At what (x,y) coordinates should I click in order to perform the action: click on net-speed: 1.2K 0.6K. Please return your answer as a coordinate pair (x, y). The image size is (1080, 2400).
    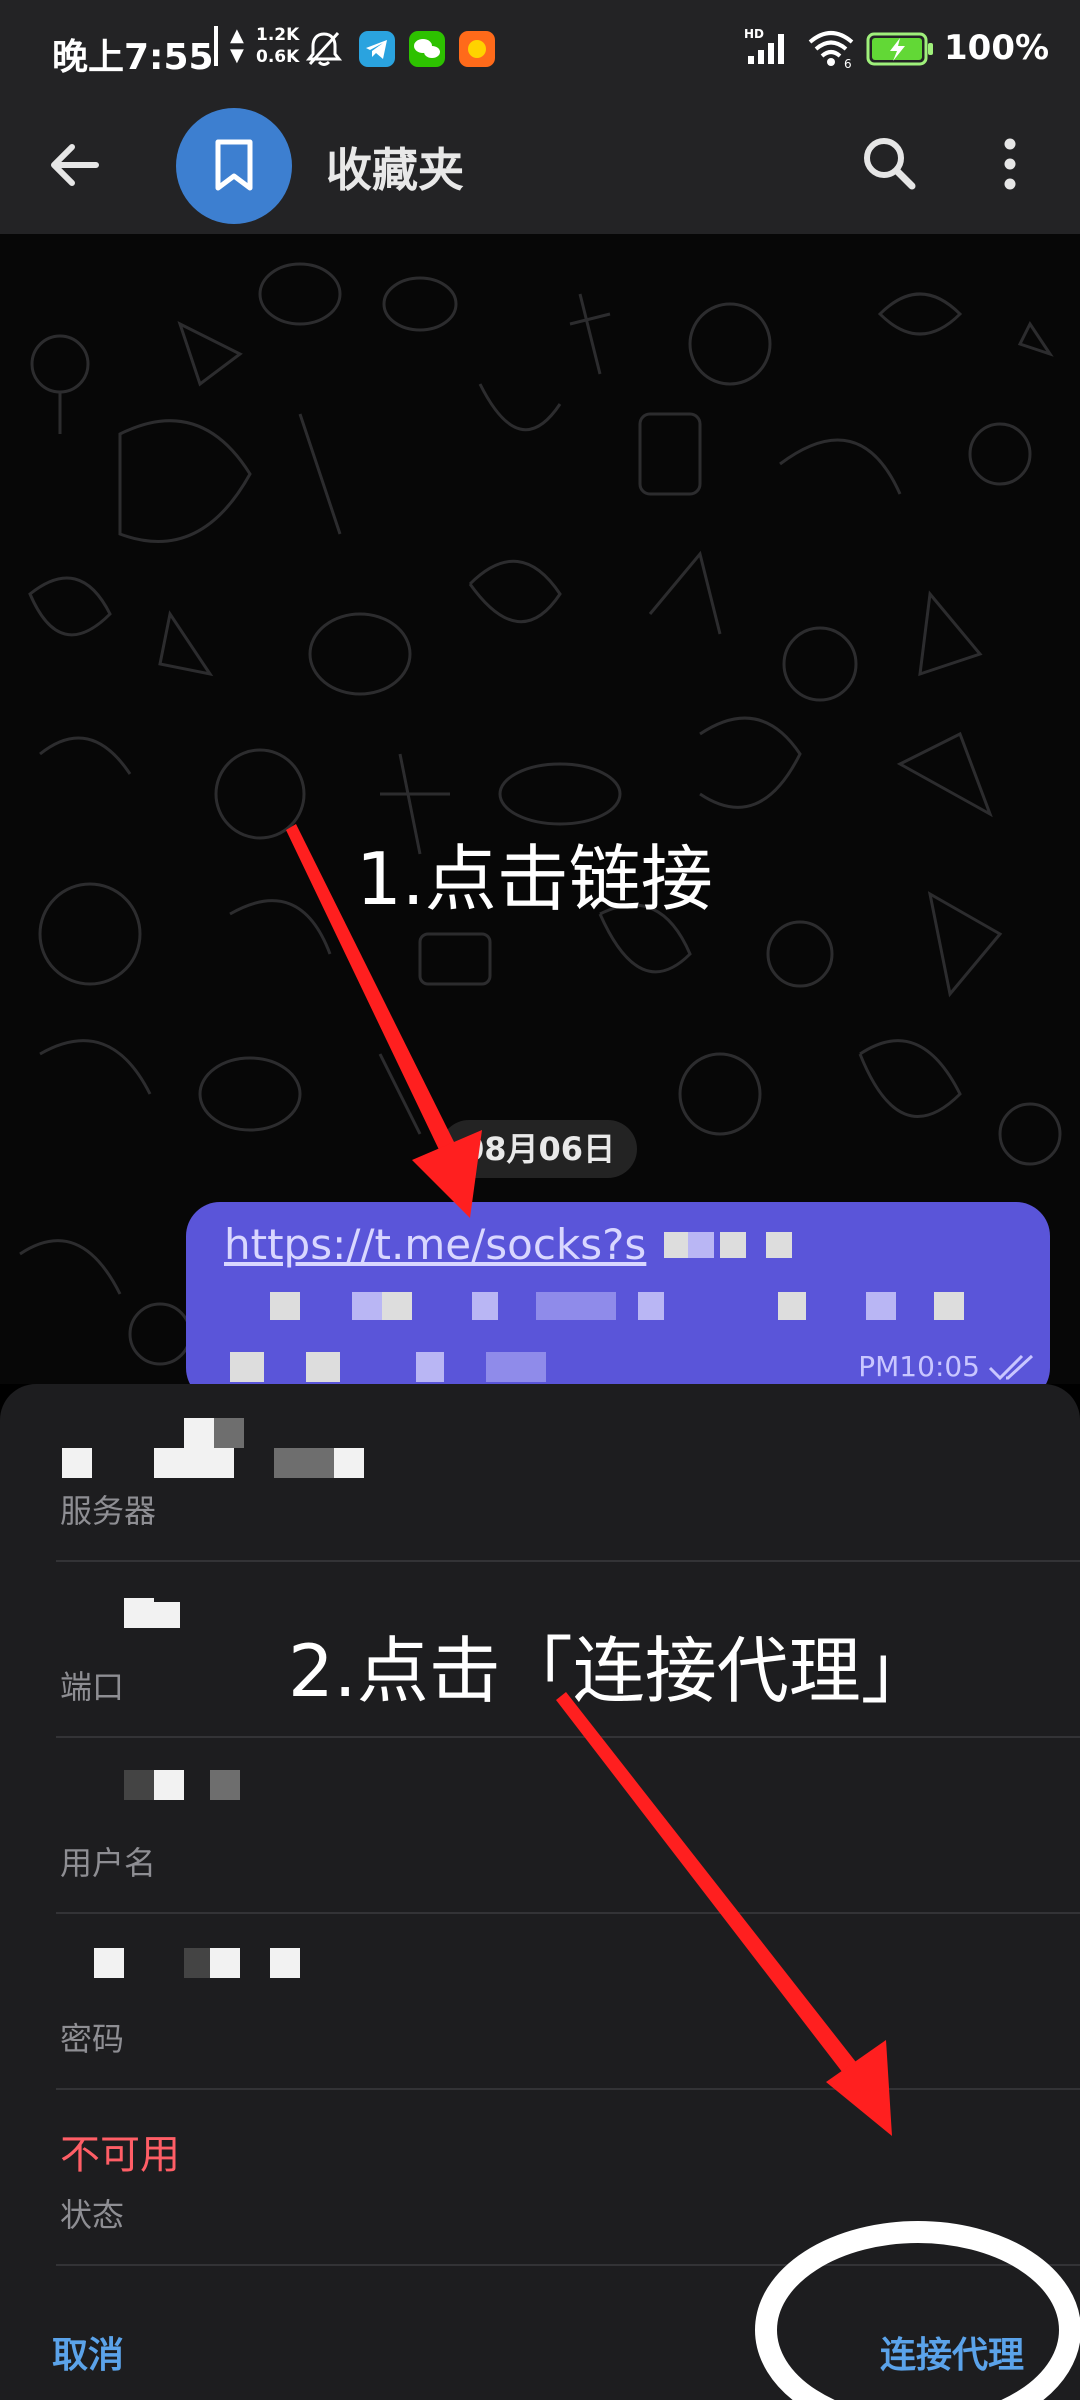
    Looking at the image, I should click on (277, 46).